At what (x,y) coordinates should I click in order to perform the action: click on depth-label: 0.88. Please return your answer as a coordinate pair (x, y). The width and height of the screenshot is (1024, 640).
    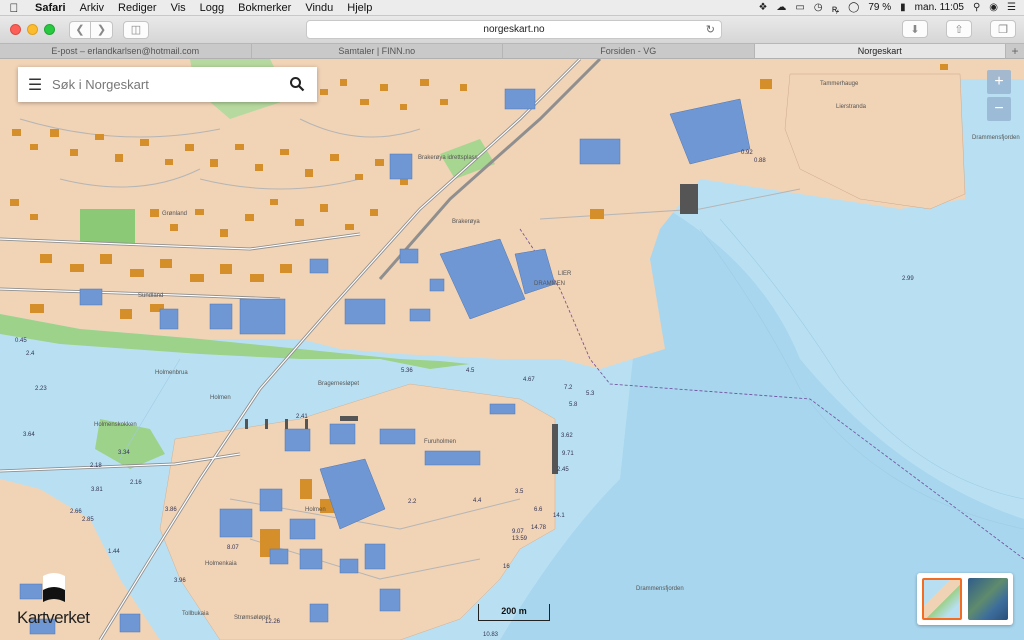
    Looking at the image, I should click on (760, 161).